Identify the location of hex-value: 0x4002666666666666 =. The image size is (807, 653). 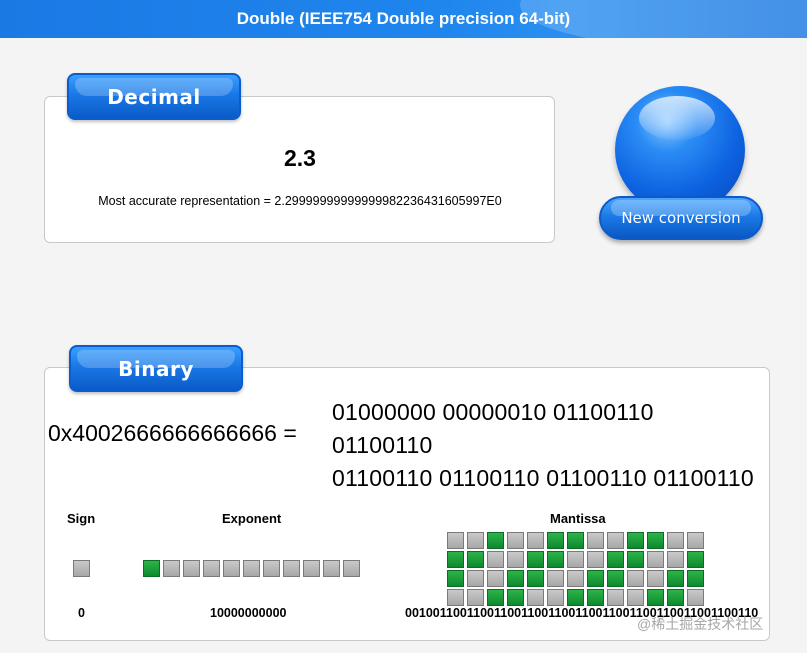
(172, 433).